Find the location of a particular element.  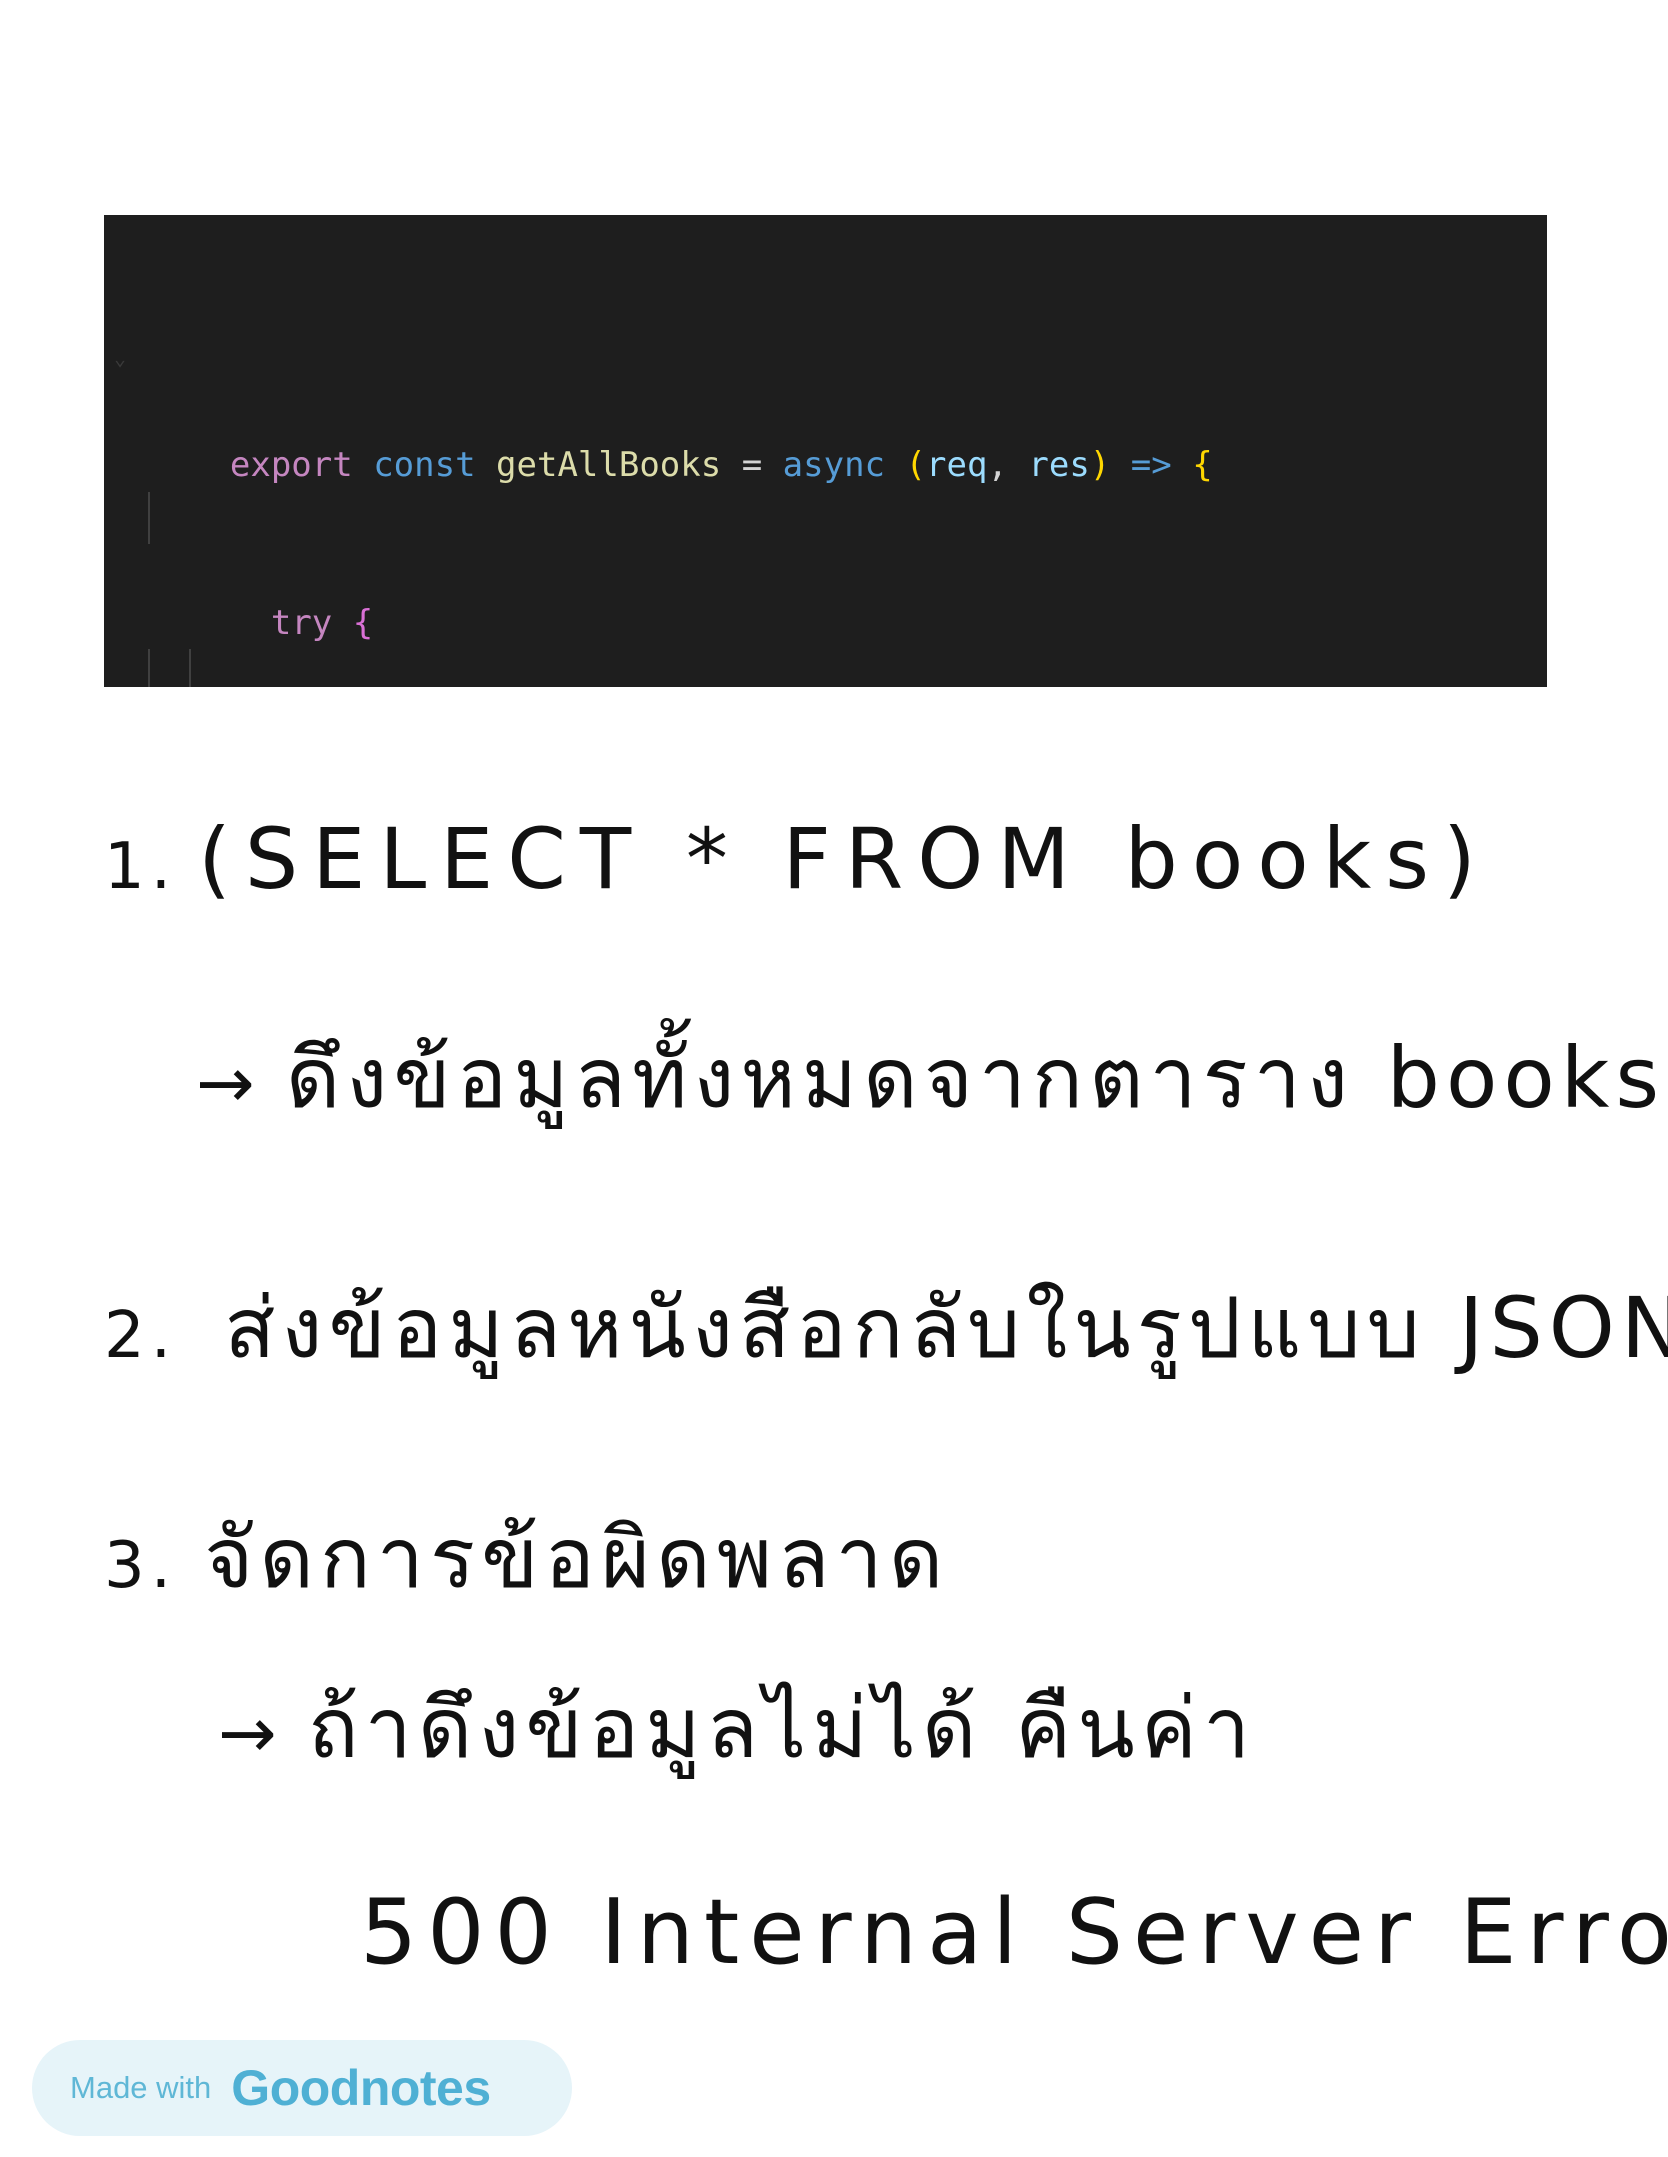

note-1-detail: → ดึงข้อมูลทั้งหมดจากตาราง books is located at coordinates (930, 1077).